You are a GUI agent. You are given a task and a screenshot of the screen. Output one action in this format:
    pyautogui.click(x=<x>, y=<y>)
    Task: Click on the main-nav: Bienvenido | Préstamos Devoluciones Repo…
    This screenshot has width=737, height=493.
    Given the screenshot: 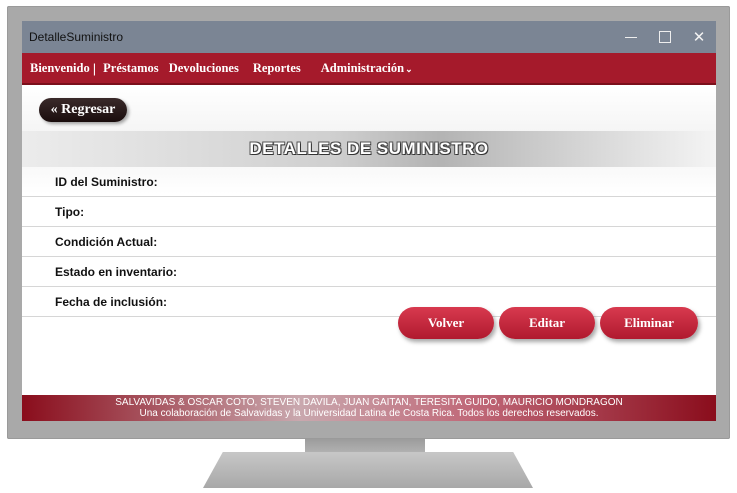 What is the action you would take?
    pyautogui.click(x=369, y=69)
    